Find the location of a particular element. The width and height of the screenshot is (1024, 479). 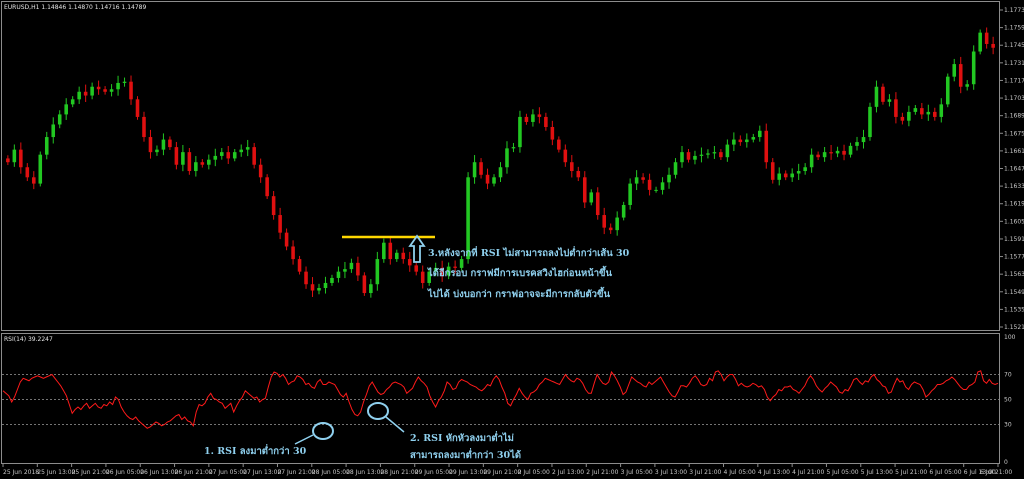

price-tick-label: 1.17590 is located at coordinates (1014, 28).